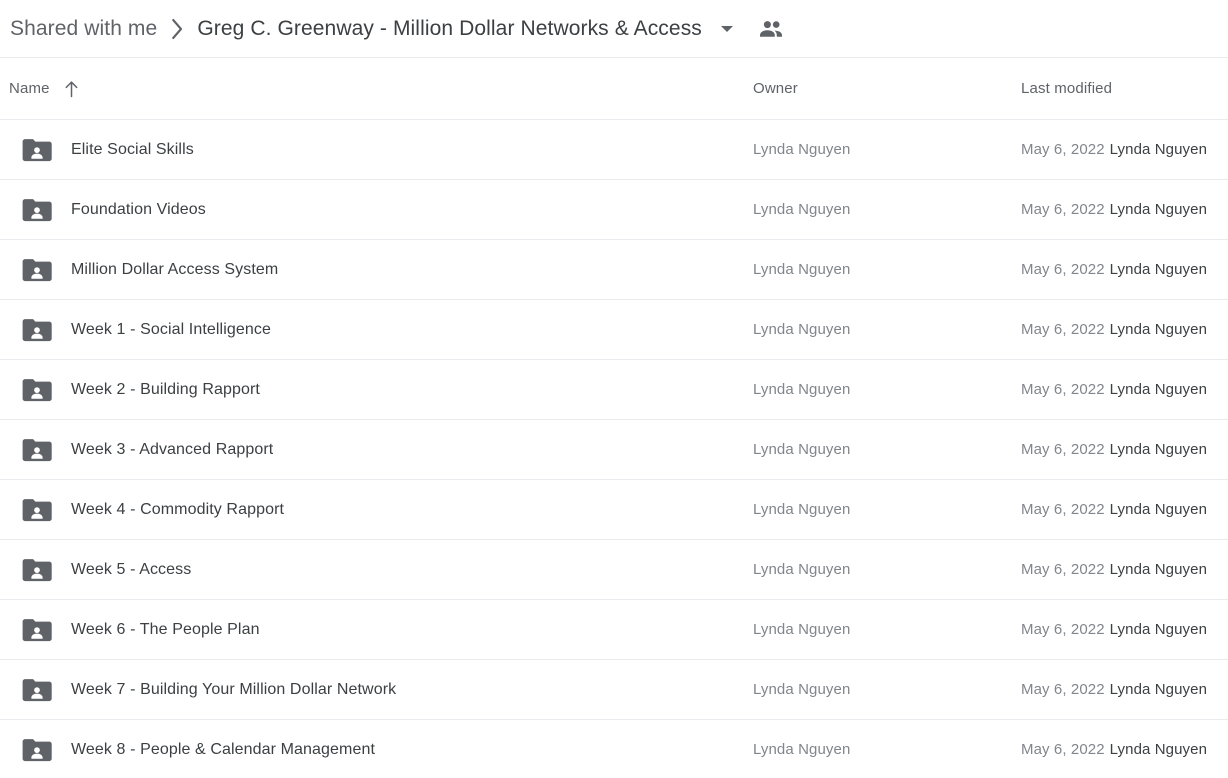 This screenshot has height=778, width=1228. I want to click on chevron-right-icon, so click(177, 29).